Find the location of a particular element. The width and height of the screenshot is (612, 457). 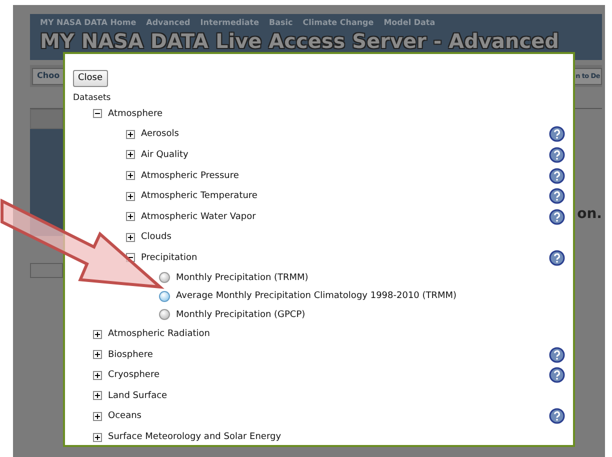

tree-item: Atmospheric Pressure is located at coordinates (190, 175).